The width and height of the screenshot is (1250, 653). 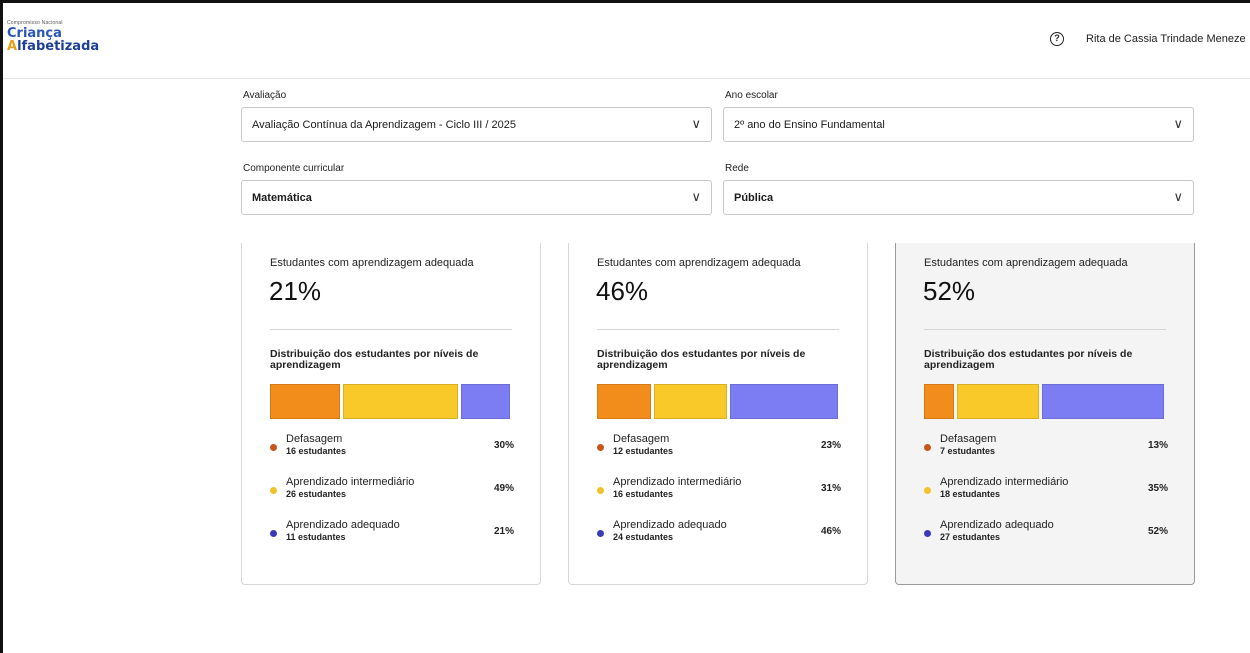 What do you see at coordinates (622, 291) in the screenshot?
I see `card-percentage: 46%` at bounding box center [622, 291].